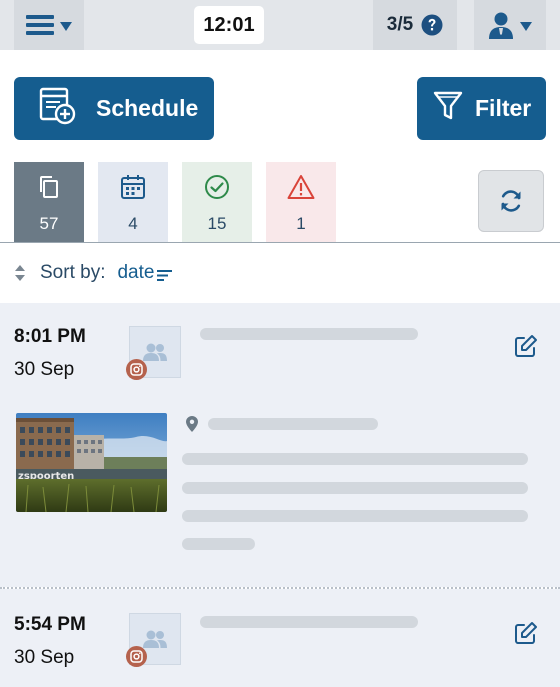 The height and width of the screenshot is (687, 560). Describe the element at coordinates (217, 223) in the screenshot. I see `tab-count: 15` at that location.